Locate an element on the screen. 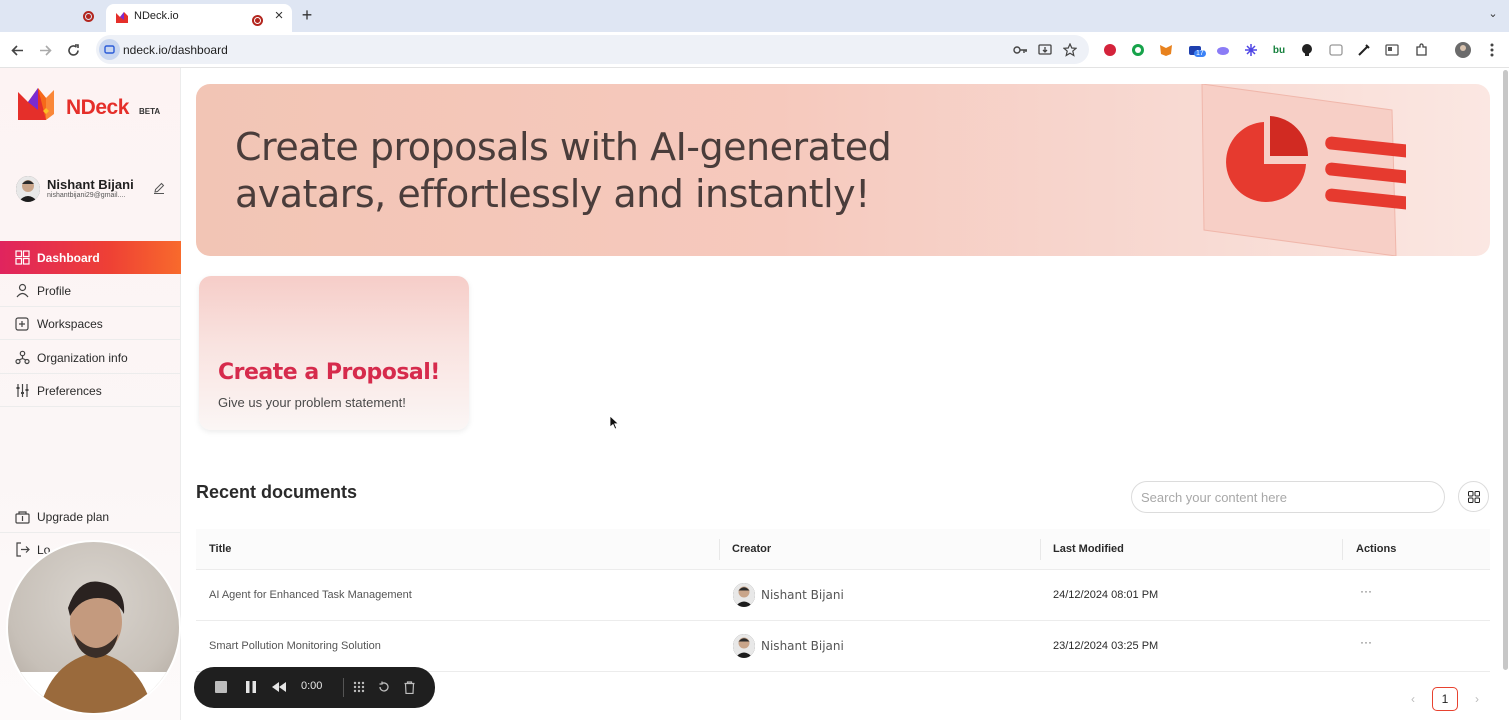  password-key-icon is located at coordinates (1020, 50).